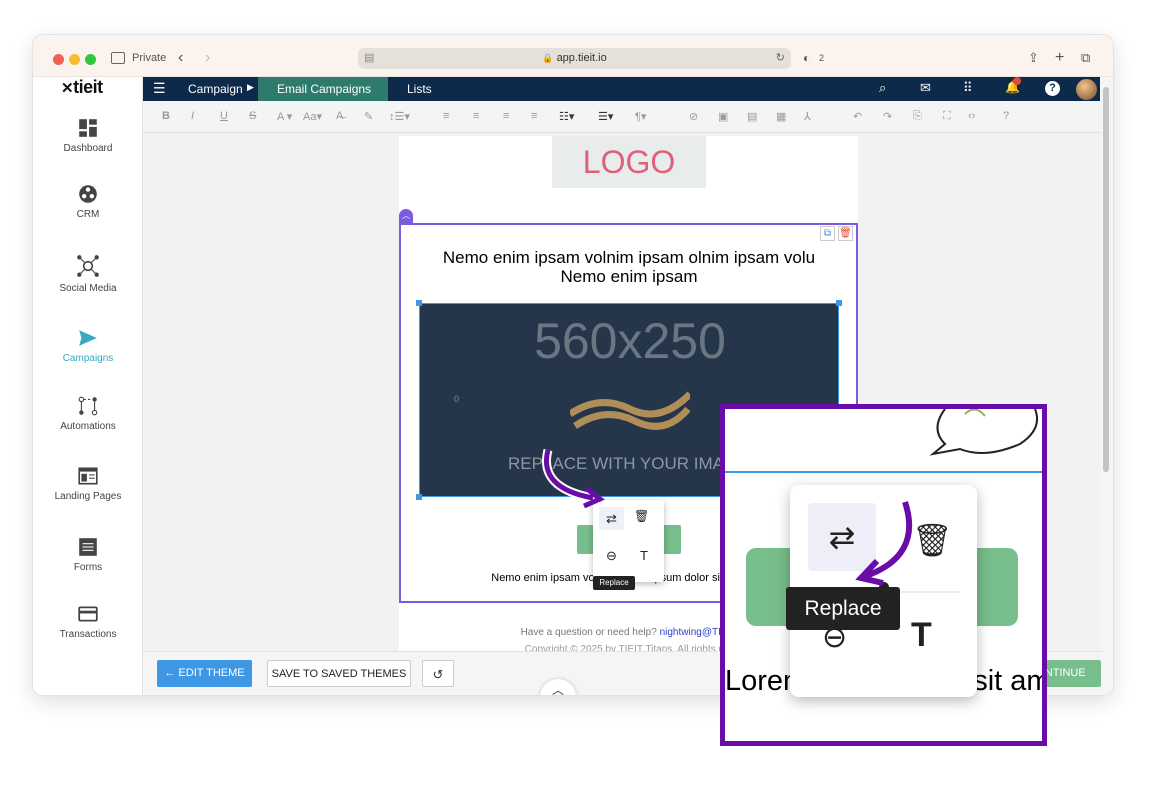 The width and height of the screenshot is (1150, 800). I want to click on brand-logo: ✕tieit, so click(82, 87).